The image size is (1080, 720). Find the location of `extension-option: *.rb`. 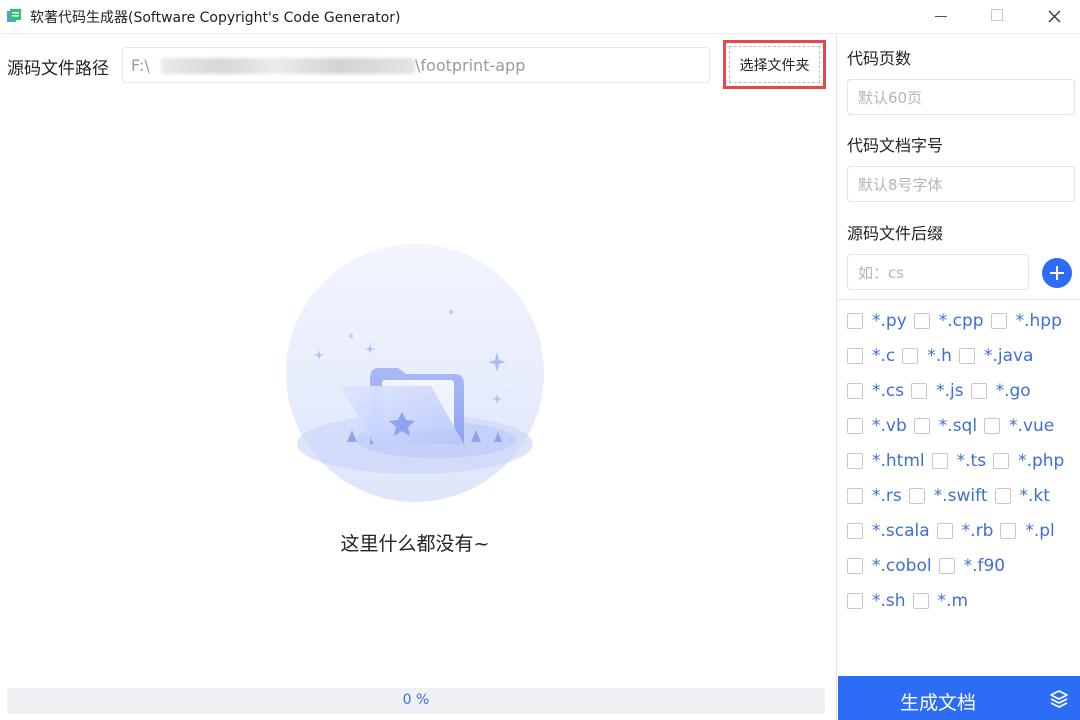

extension-option: *.rb is located at coordinates (964, 531).